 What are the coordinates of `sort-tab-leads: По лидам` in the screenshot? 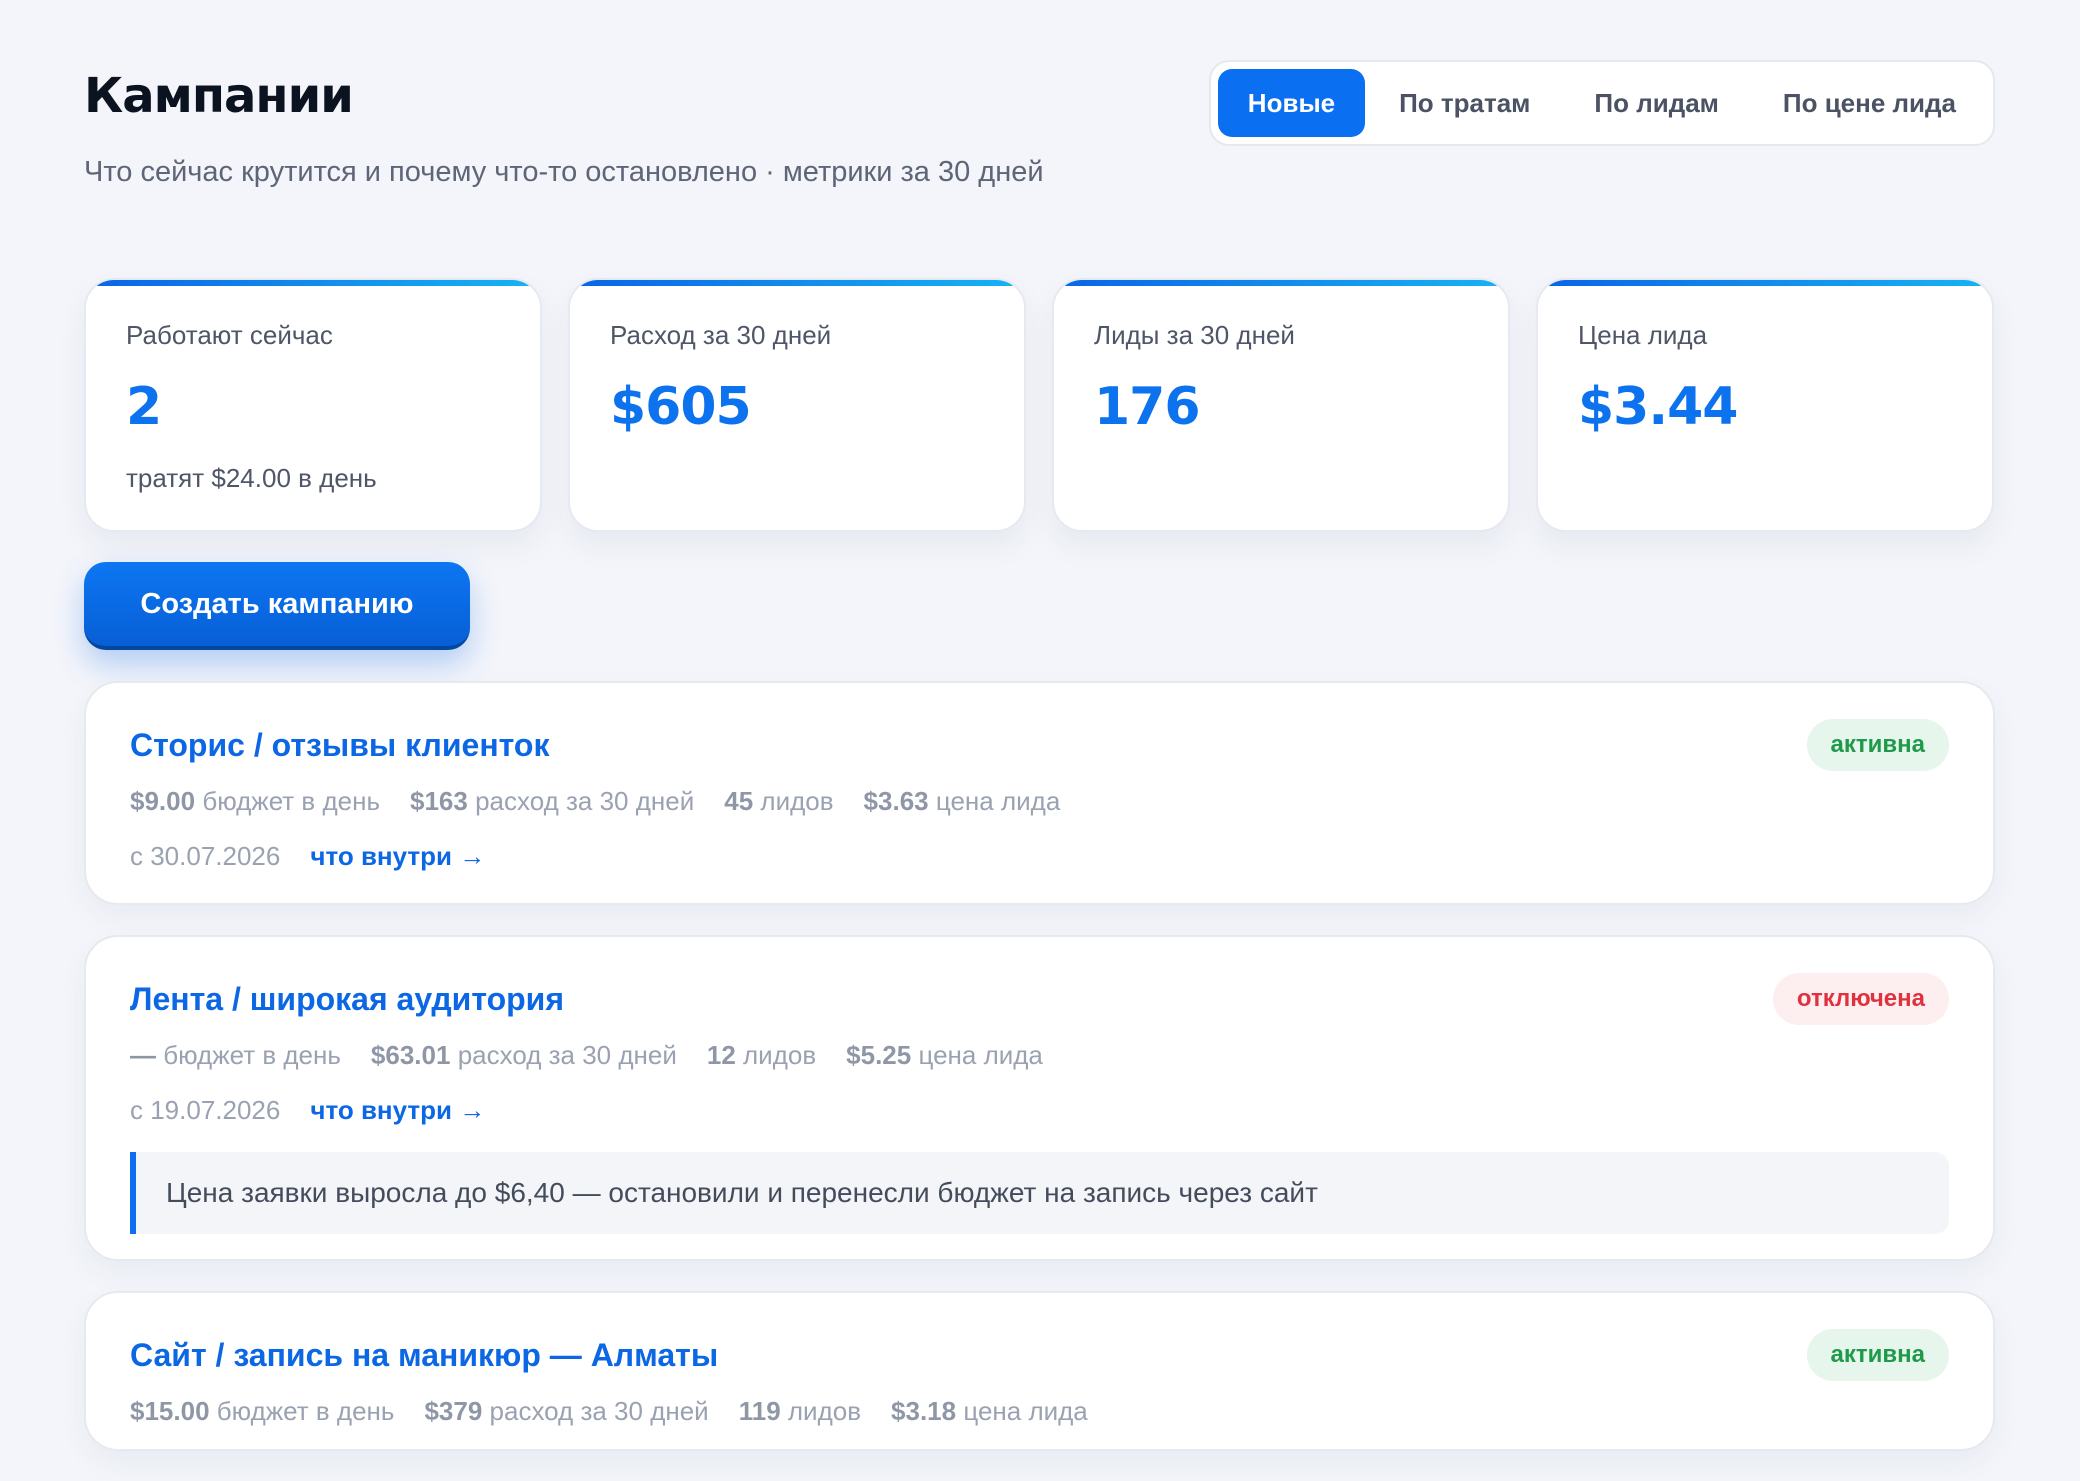 It's located at (1656, 103).